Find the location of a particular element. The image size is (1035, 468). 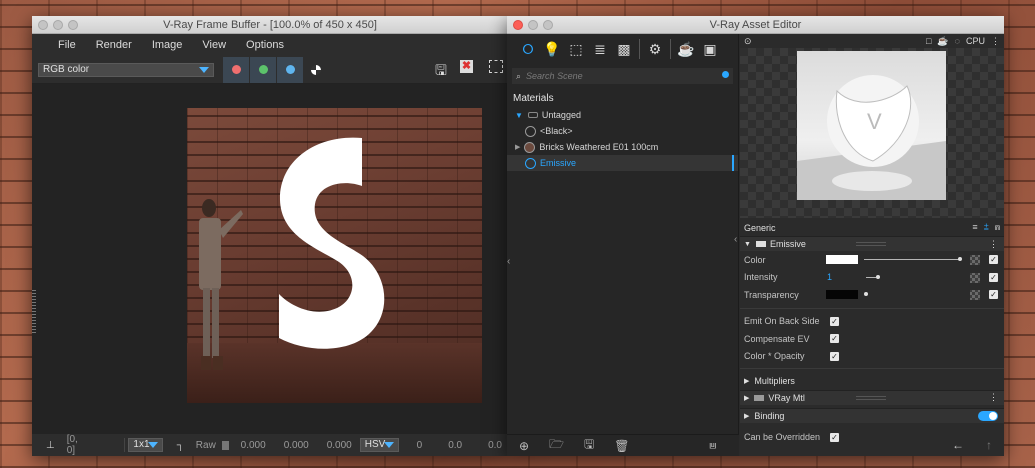

layers-icon: ≣ is located at coordinates (600, 49).